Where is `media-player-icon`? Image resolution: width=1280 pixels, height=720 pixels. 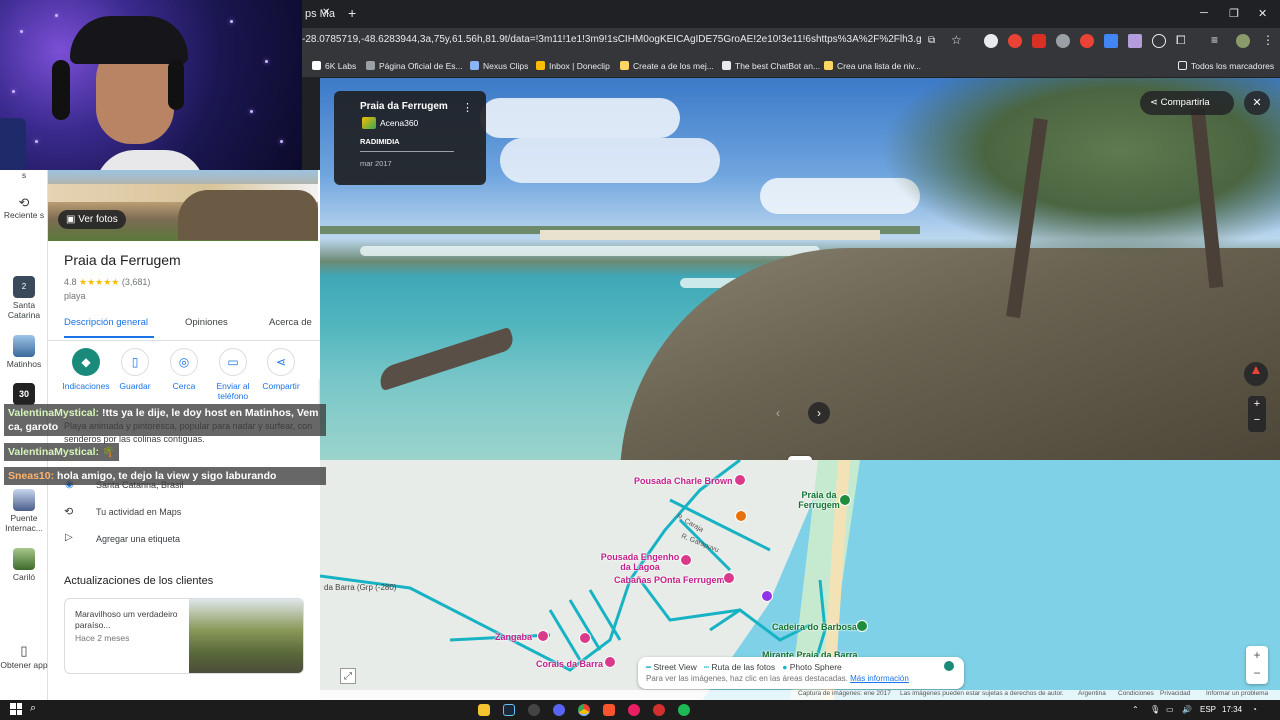
media-player-icon is located at coordinates (634, 710).